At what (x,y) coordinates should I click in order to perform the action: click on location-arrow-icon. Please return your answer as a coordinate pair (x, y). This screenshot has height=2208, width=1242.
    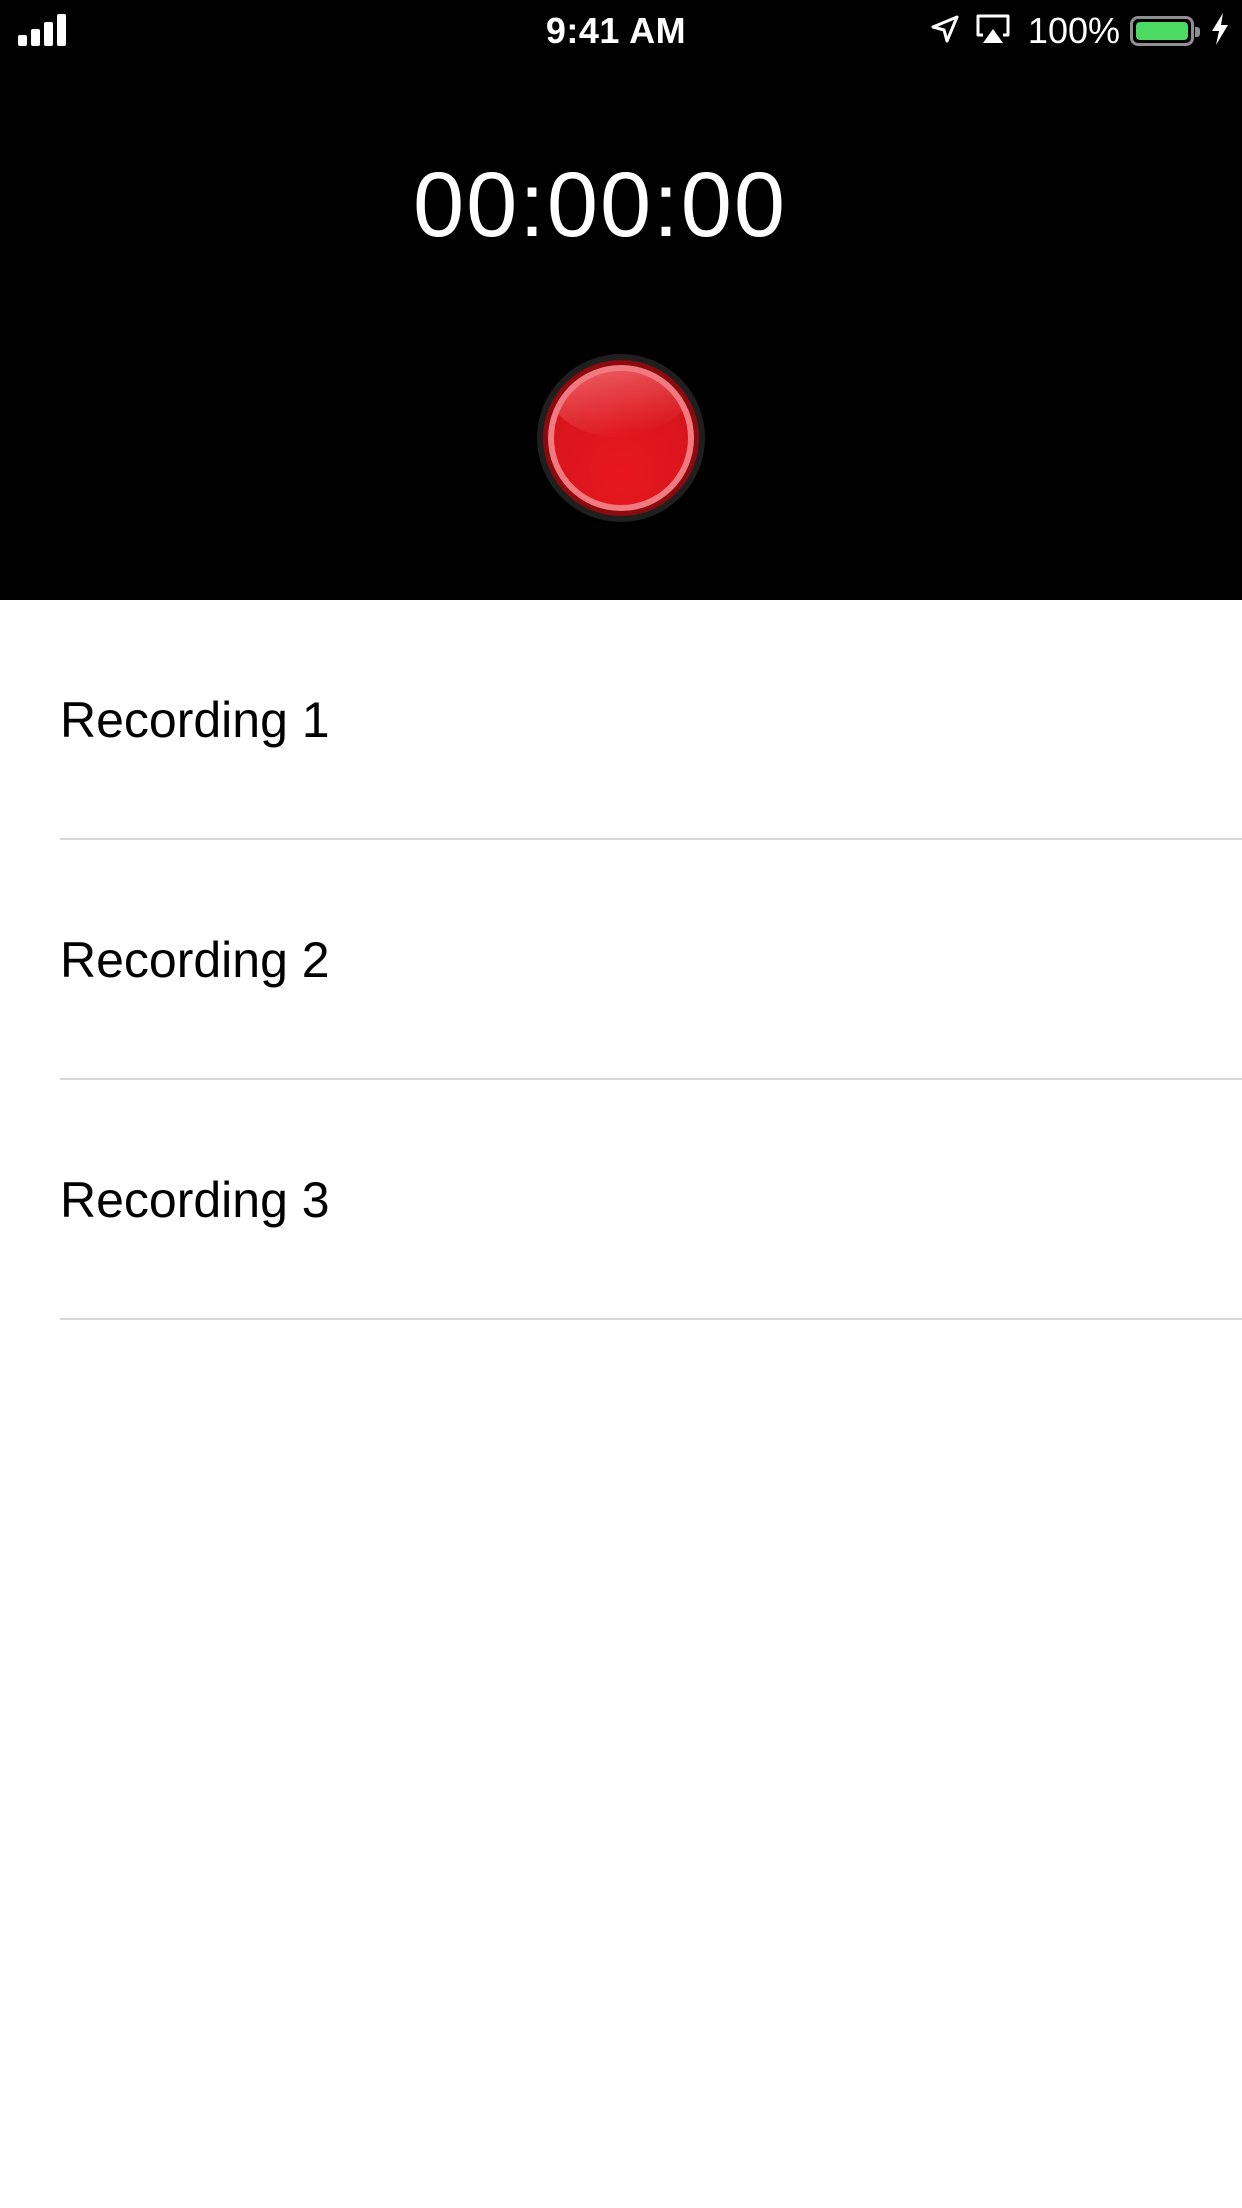
    Looking at the image, I should click on (945, 31).